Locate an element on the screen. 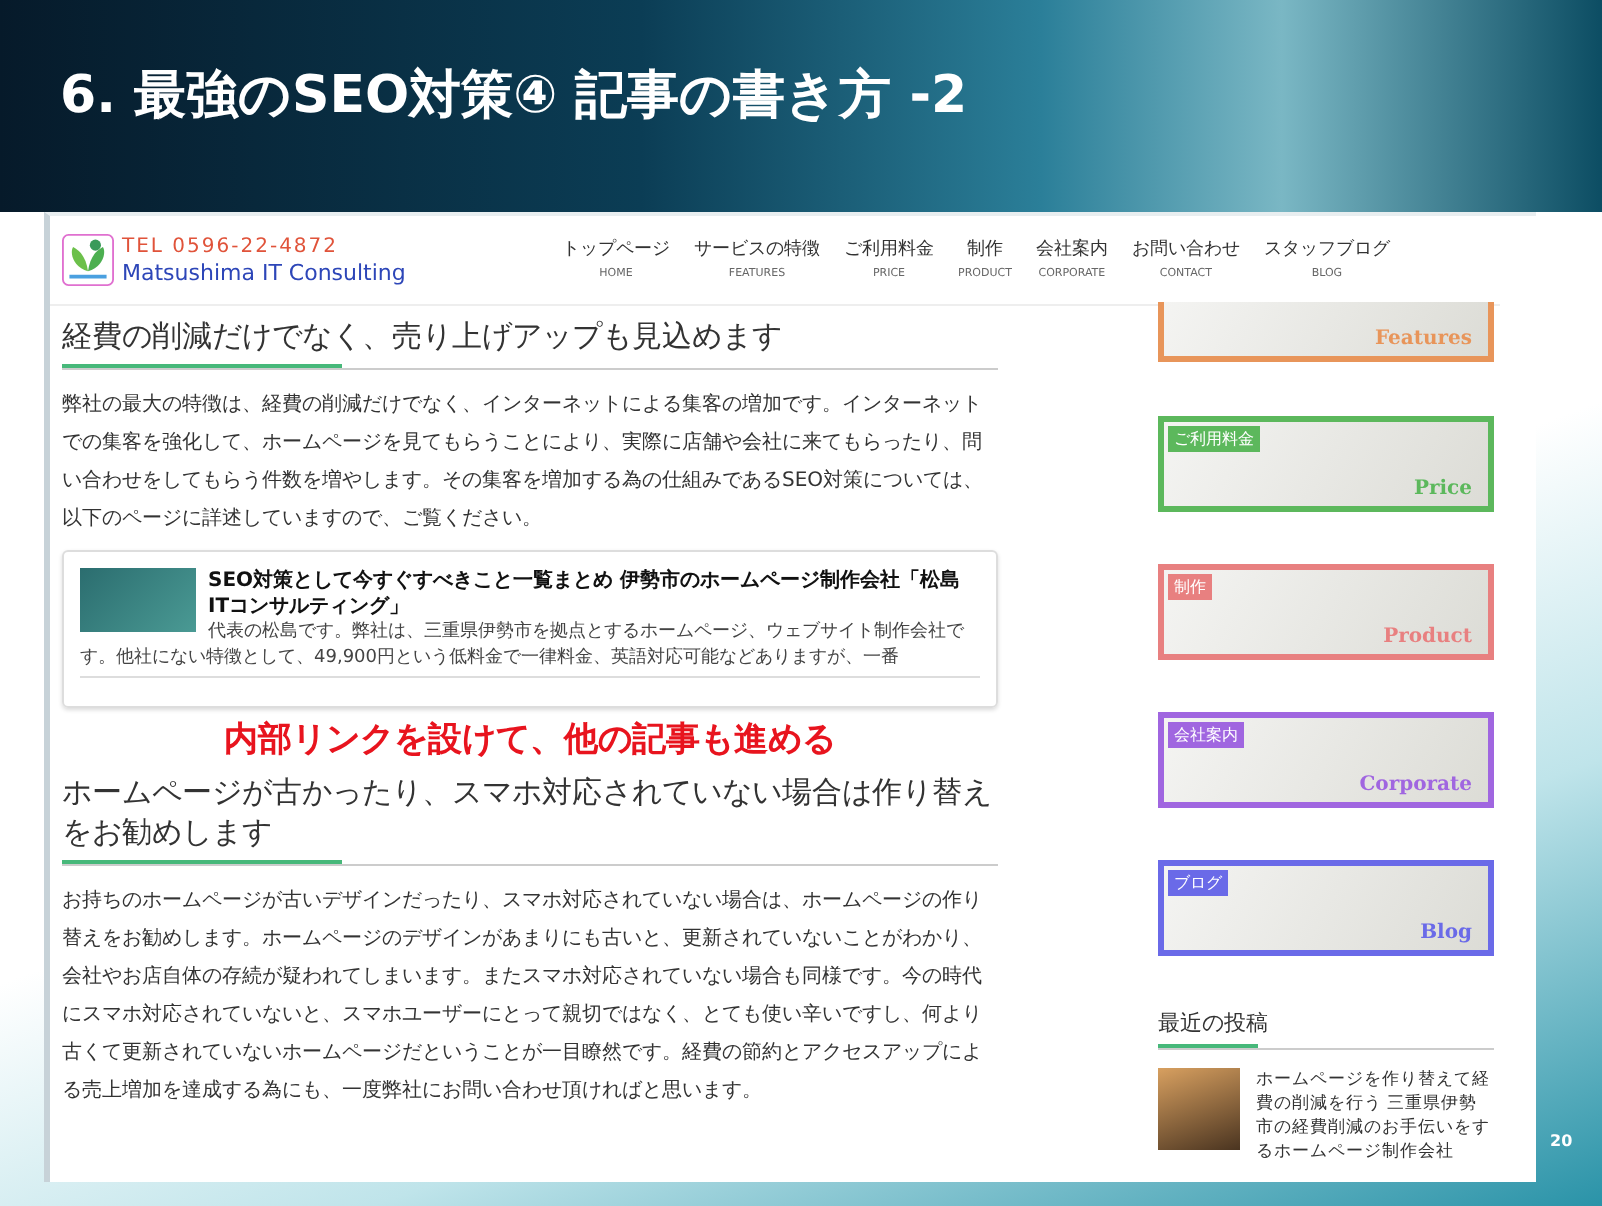  card-title: SEO対策として今すぐすべきこと一覧まとめ 伊勢市のホームページ制作会社「松島ITコンサルティング」 is located at coordinates (530, 594).